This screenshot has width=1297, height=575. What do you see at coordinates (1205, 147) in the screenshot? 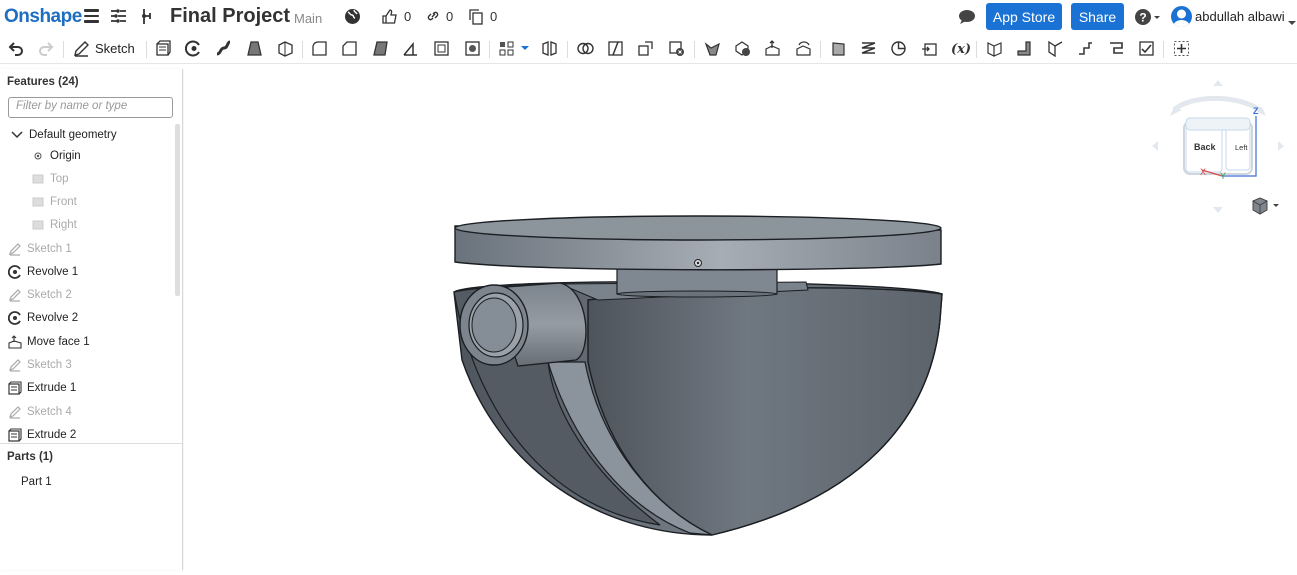
I see `view-cube-face-back: Back` at bounding box center [1205, 147].